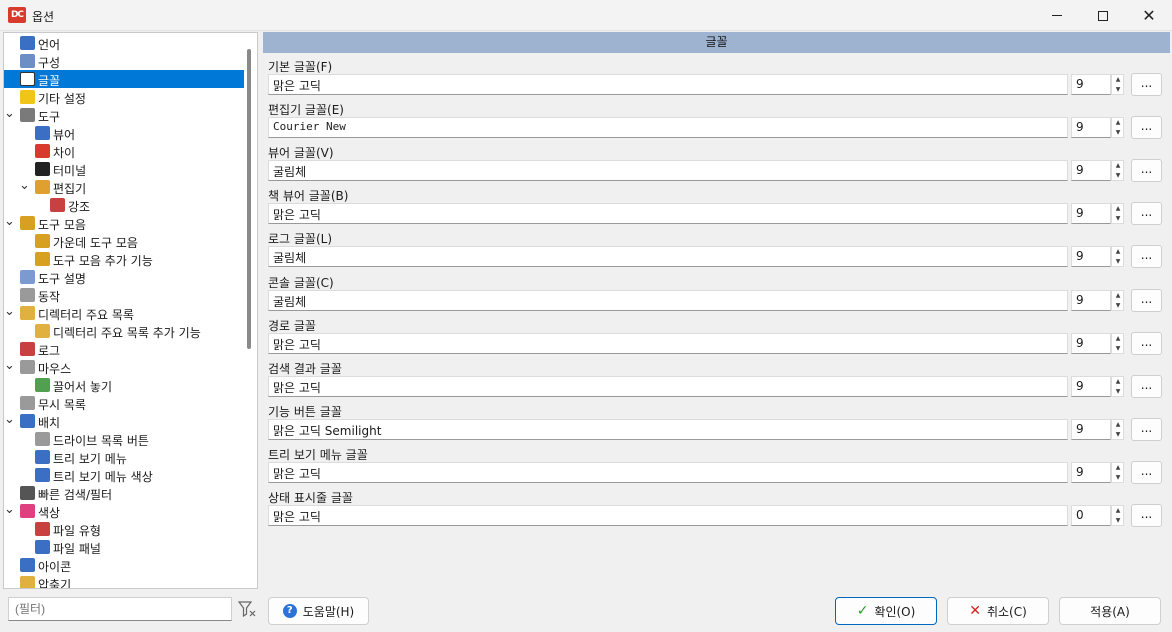  What do you see at coordinates (124, 457) in the screenshot?
I see `tree-item: 트리 보기 메뉴` at bounding box center [124, 457].